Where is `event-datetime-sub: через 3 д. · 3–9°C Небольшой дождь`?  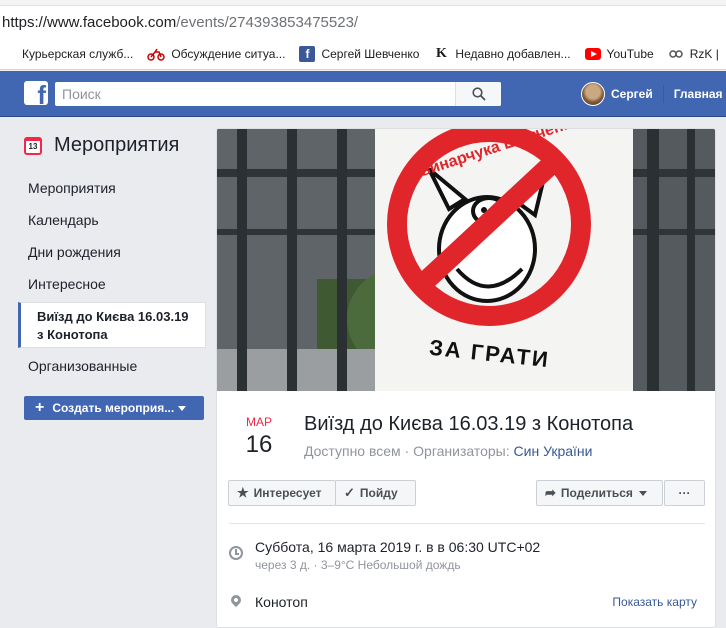 event-datetime-sub: через 3 д. · 3–9°C Небольшой дождь is located at coordinates (358, 565).